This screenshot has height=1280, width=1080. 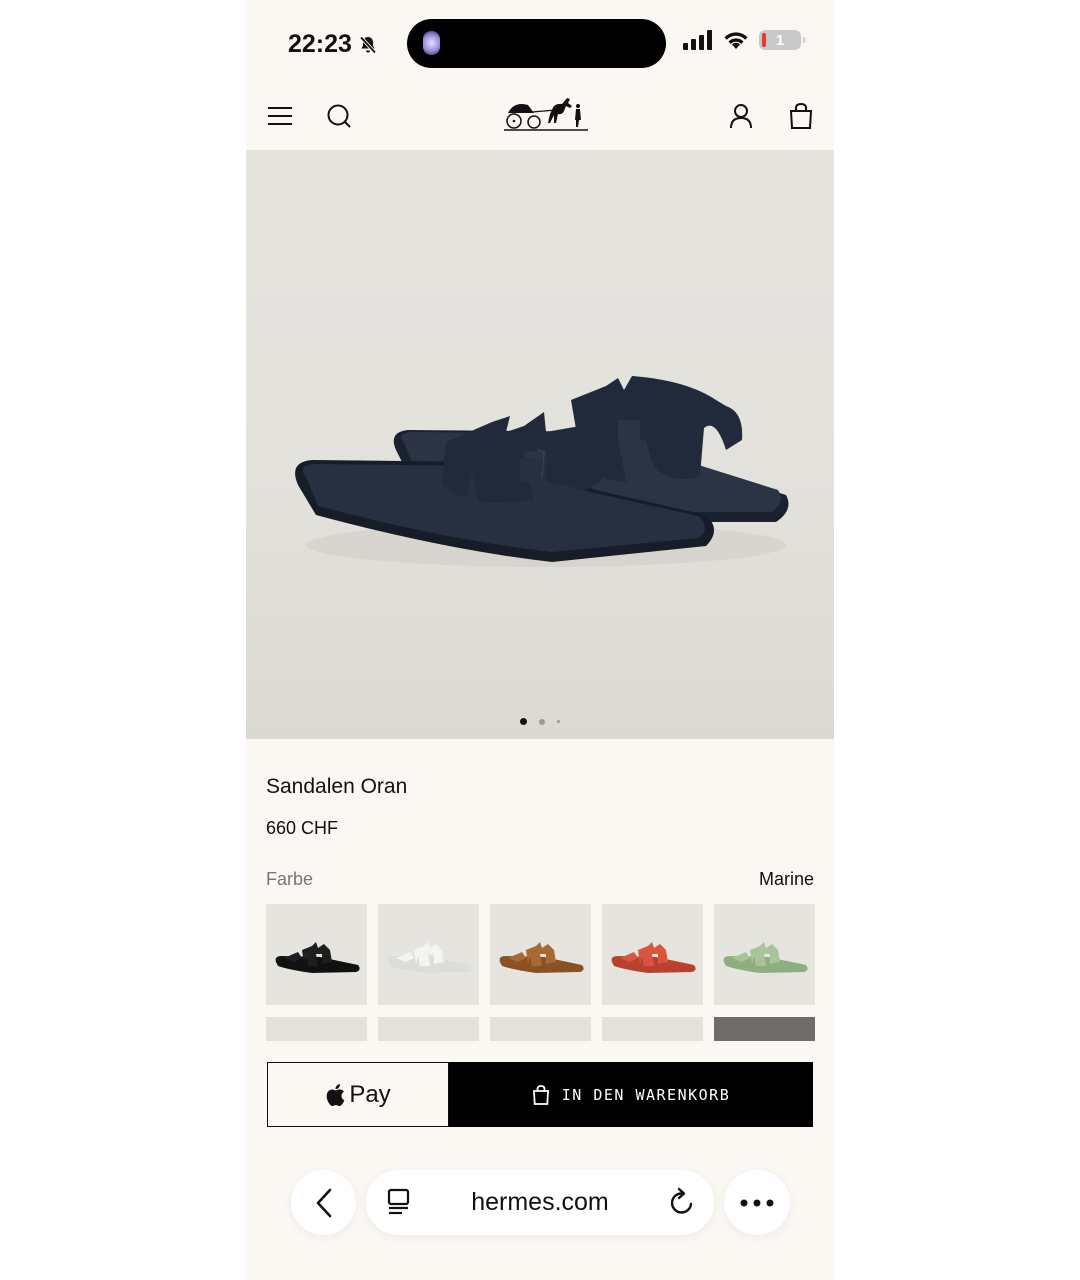 I want to click on pagination-dot-active, so click(x=523, y=721).